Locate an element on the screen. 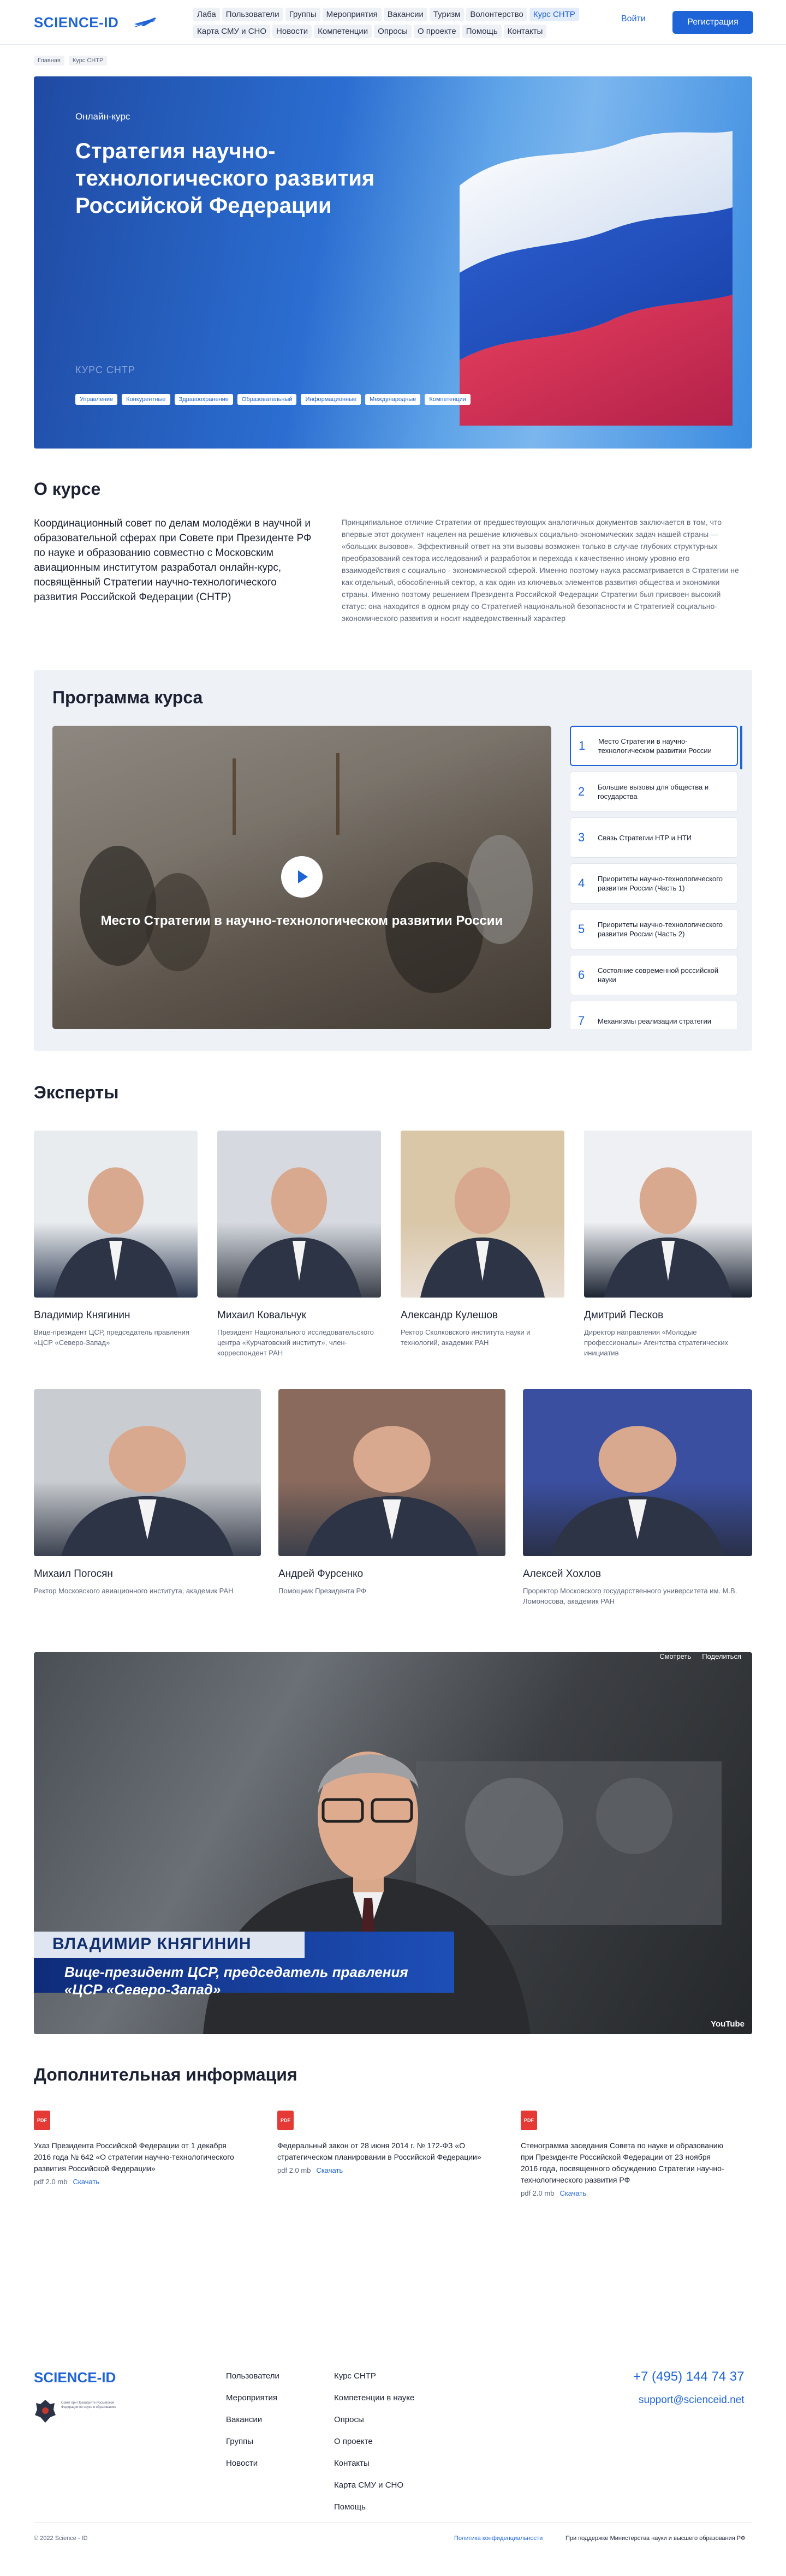  lesson-item: 6 Состояние современной российской науки is located at coordinates (654, 975).